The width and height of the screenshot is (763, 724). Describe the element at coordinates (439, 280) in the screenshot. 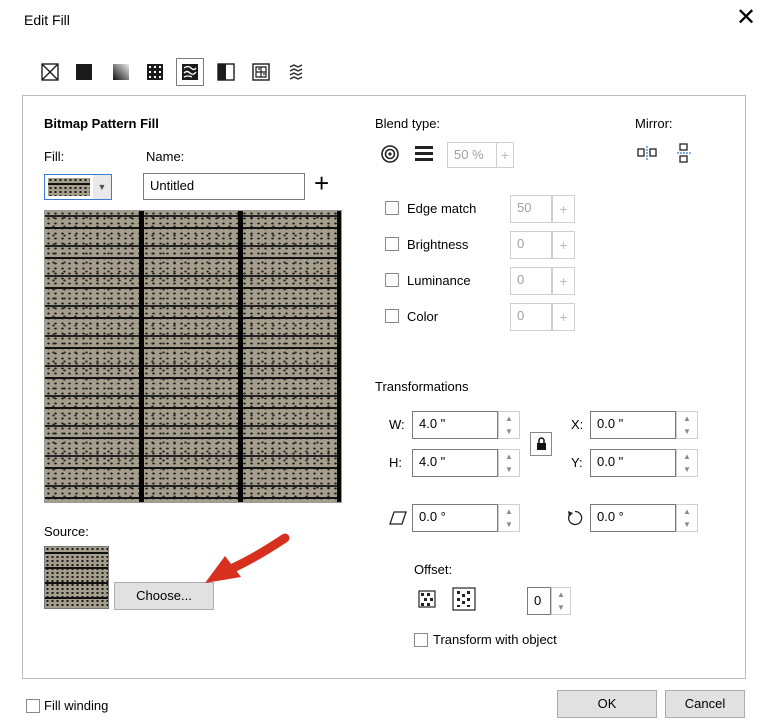

I see `luminance-label: Luminance` at that location.